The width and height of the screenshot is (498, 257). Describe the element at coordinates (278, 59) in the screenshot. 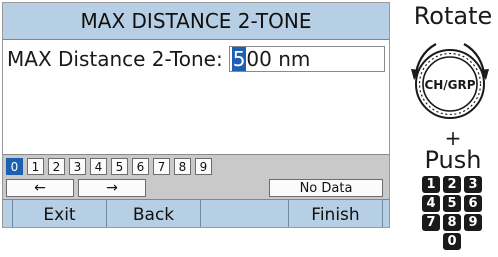

I see `input-value-rest: 00 nm` at that location.